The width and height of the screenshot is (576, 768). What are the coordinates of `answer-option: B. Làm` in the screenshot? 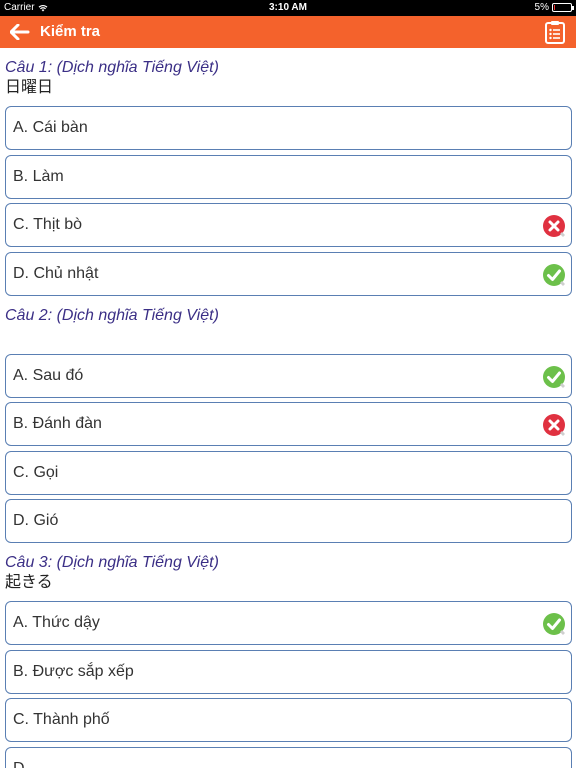 It's located at (288, 176).